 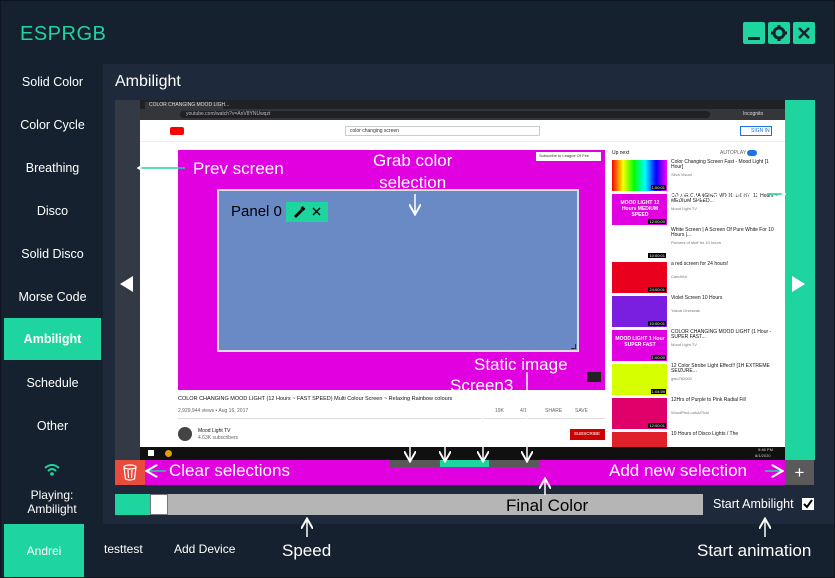 What do you see at coordinates (238, 168) in the screenshot?
I see `annotation-prev-screen: Prev screen` at bounding box center [238, 168].